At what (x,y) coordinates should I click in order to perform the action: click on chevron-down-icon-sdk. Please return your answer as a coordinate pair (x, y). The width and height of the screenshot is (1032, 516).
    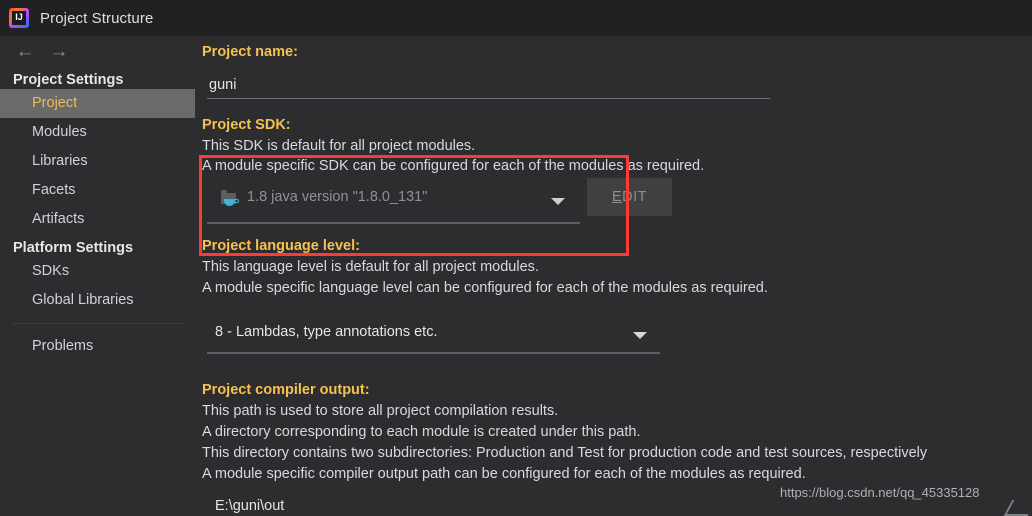
    Looking at the image, I should click on (558, 201).